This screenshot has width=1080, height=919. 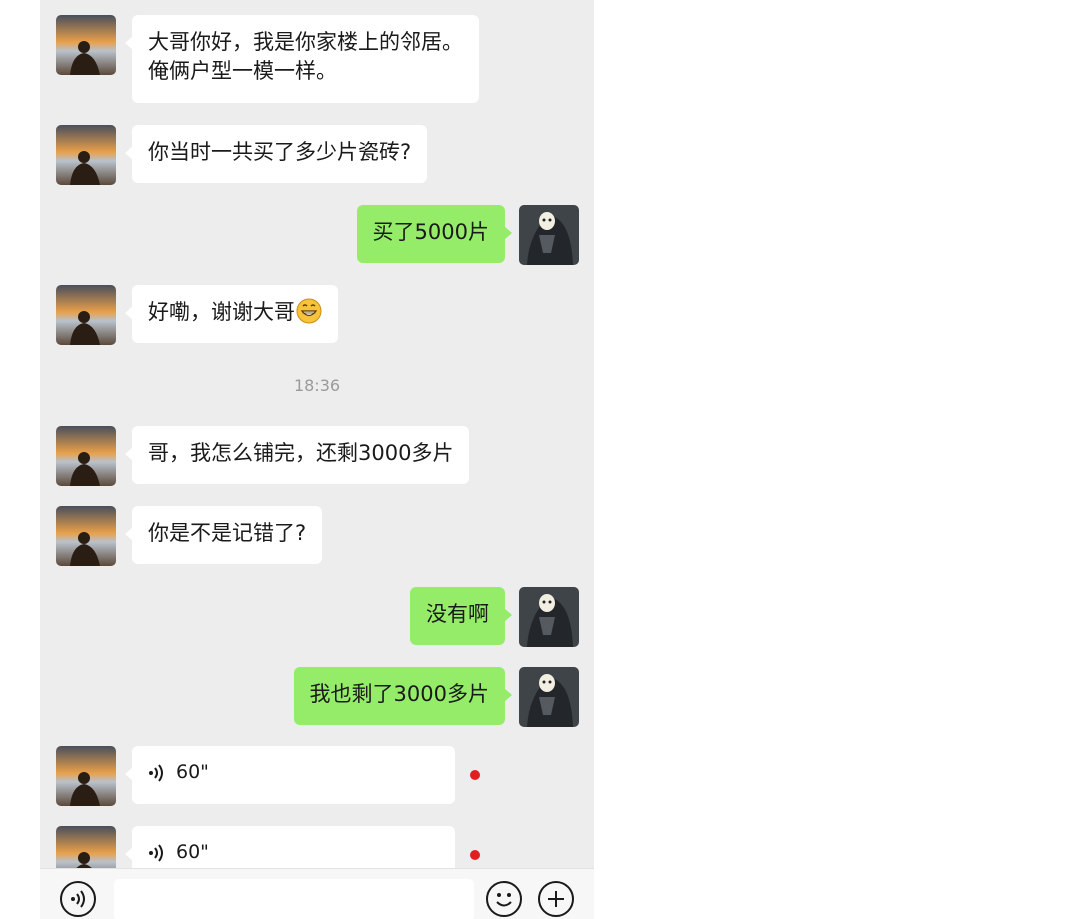 I want to click on message-bubble: 好嘞，谢谢大哥, so click(x=231, y=314).